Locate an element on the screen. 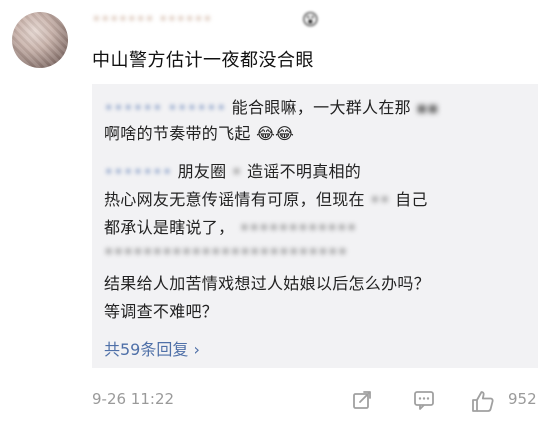  reply-line-3: ••••••• 朋友圈 • 造谣不明真相的 is located at coordinates (232, 170).